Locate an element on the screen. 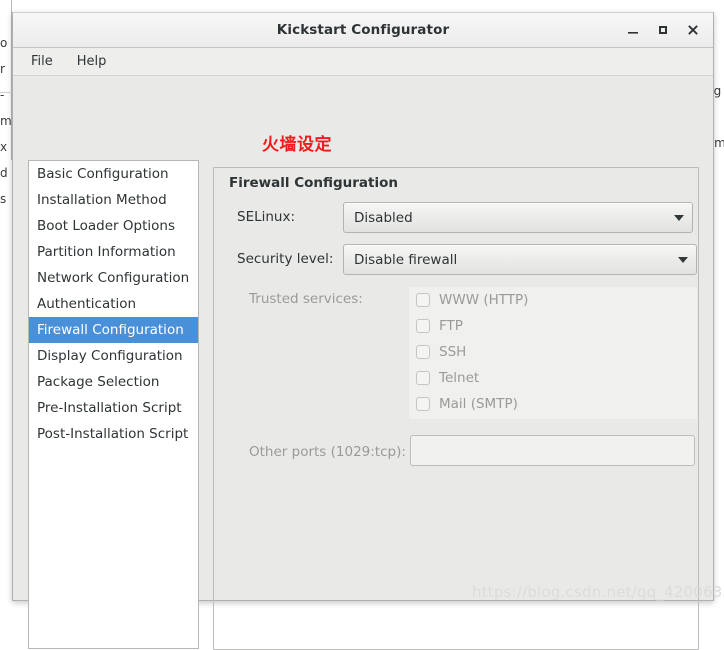 This screenshot has width=724, height=650. checkbox-row-www-http: WWW (HTTP) is located at coordinates (553, 300).